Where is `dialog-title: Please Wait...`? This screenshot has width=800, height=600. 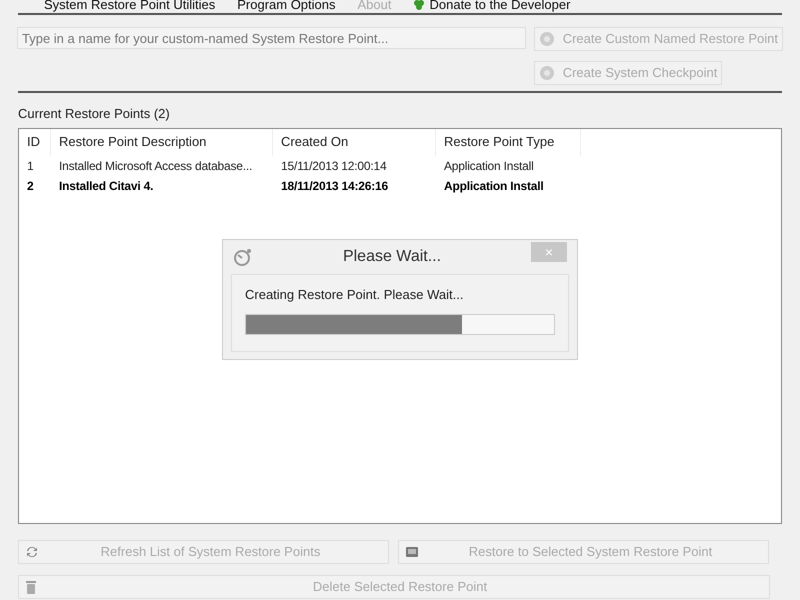 dialog-title: Please Wait... is located at coordinates (392, 257).